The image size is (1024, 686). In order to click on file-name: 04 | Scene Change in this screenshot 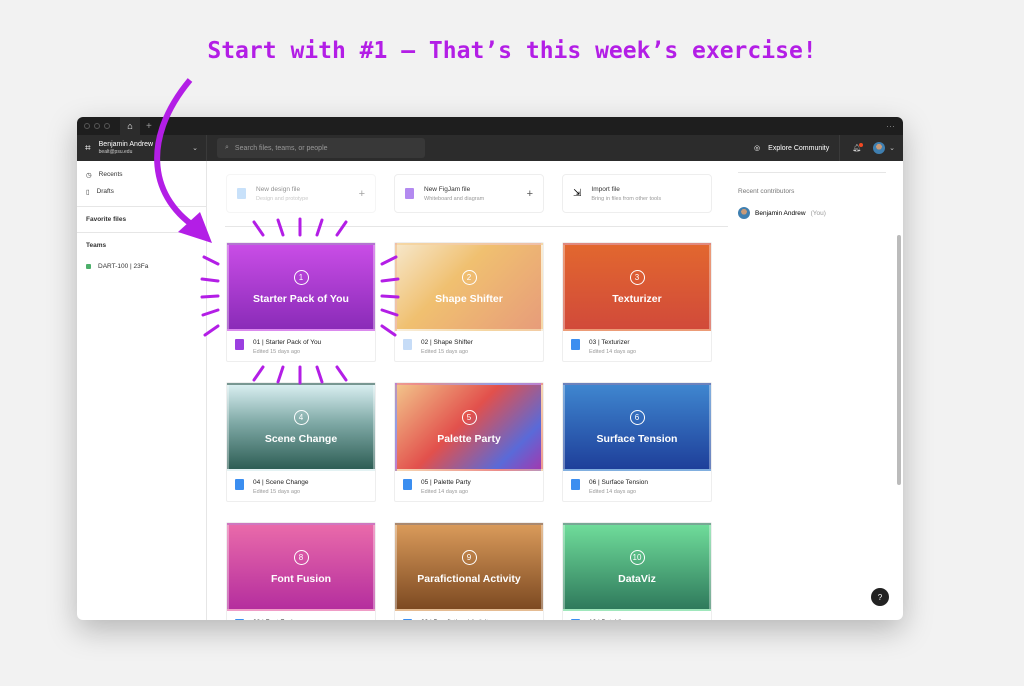, I will do `click(281, 482)`.